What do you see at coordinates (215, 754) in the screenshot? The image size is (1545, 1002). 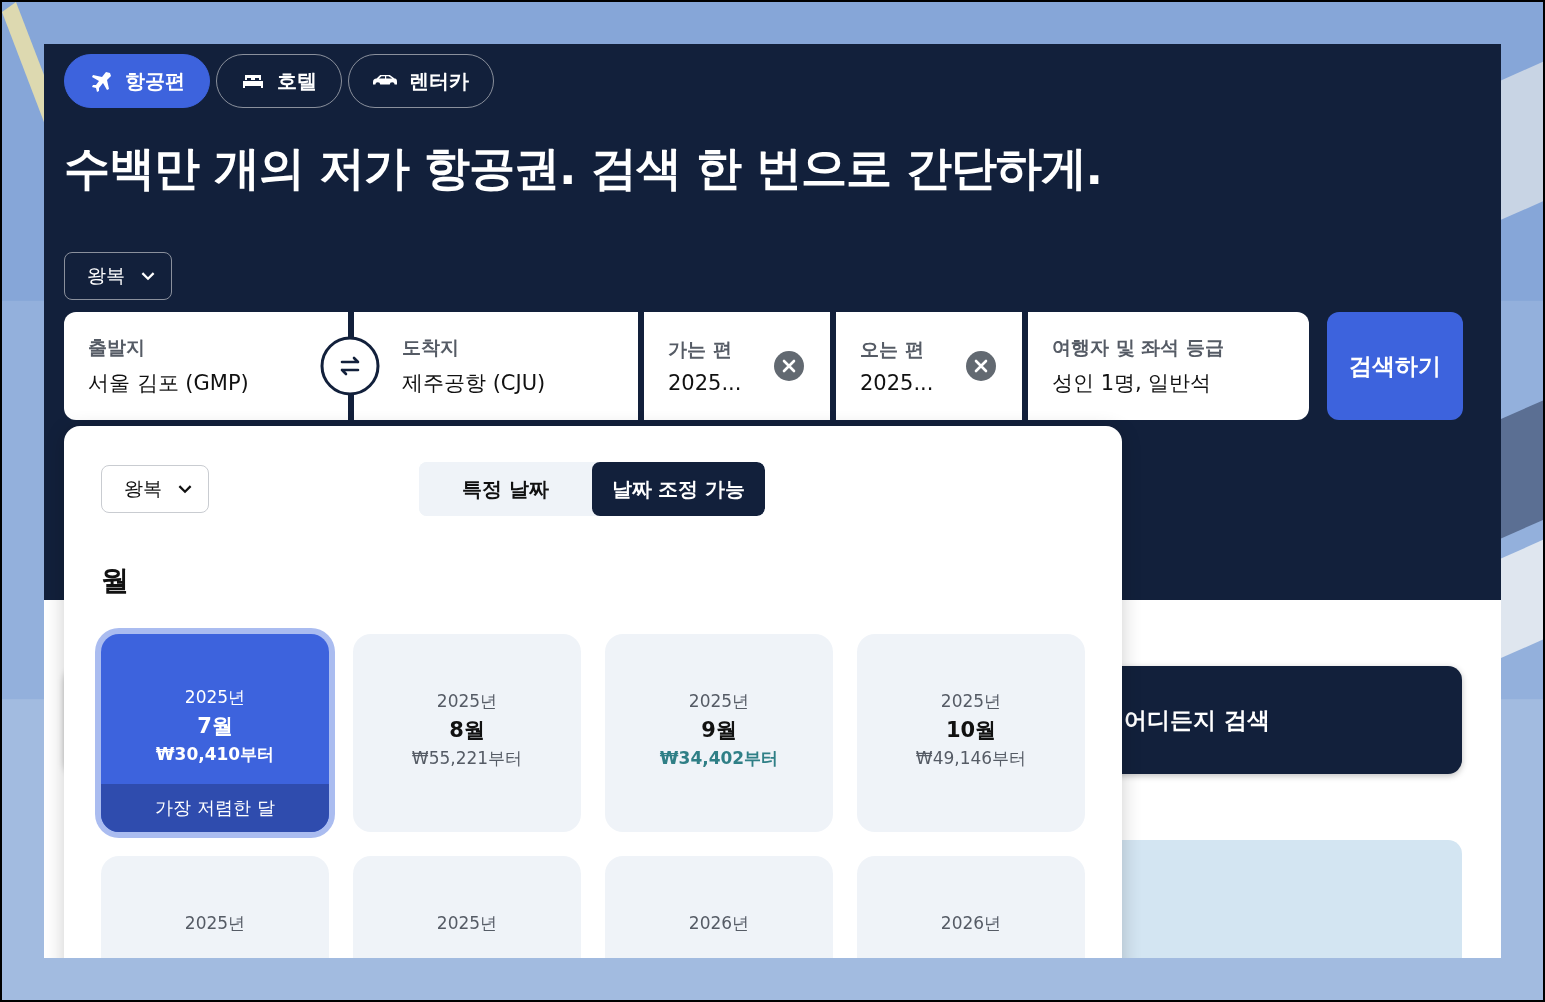 I see `price-label: ₩30,410부터` at bounding box center [215, 754].